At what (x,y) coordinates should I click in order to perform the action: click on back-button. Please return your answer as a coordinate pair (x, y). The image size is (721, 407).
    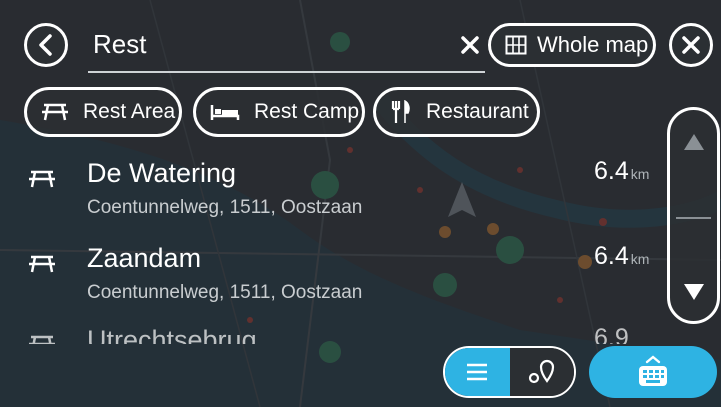
    Looking at the image, I should click on (46, 45).